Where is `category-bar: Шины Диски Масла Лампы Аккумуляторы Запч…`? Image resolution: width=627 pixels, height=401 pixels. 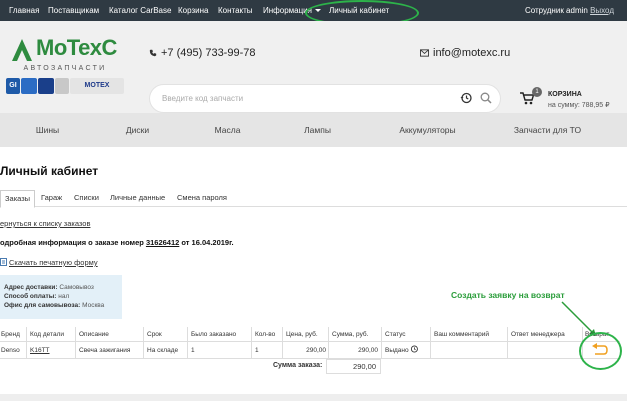
category-bar: Шины Диски Масла Лампы Аккумуляторы Запч… is located at coordinates (313, 130).